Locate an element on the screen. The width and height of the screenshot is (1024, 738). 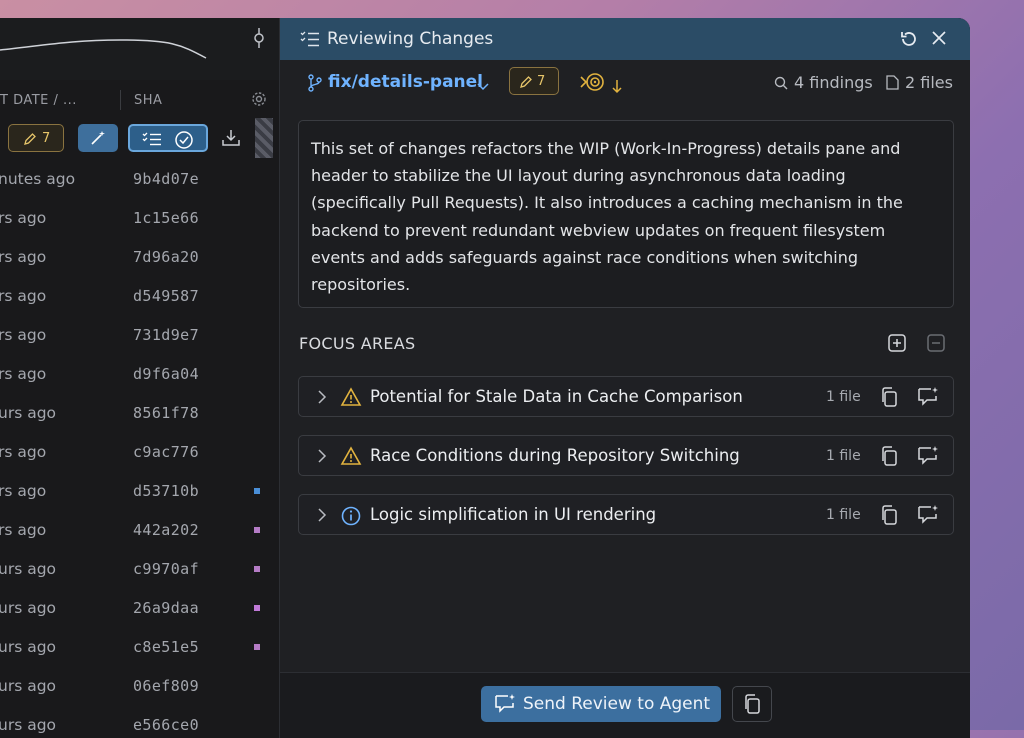
commit-row: rs ago 442a202 is located at coordinates (139, 530).